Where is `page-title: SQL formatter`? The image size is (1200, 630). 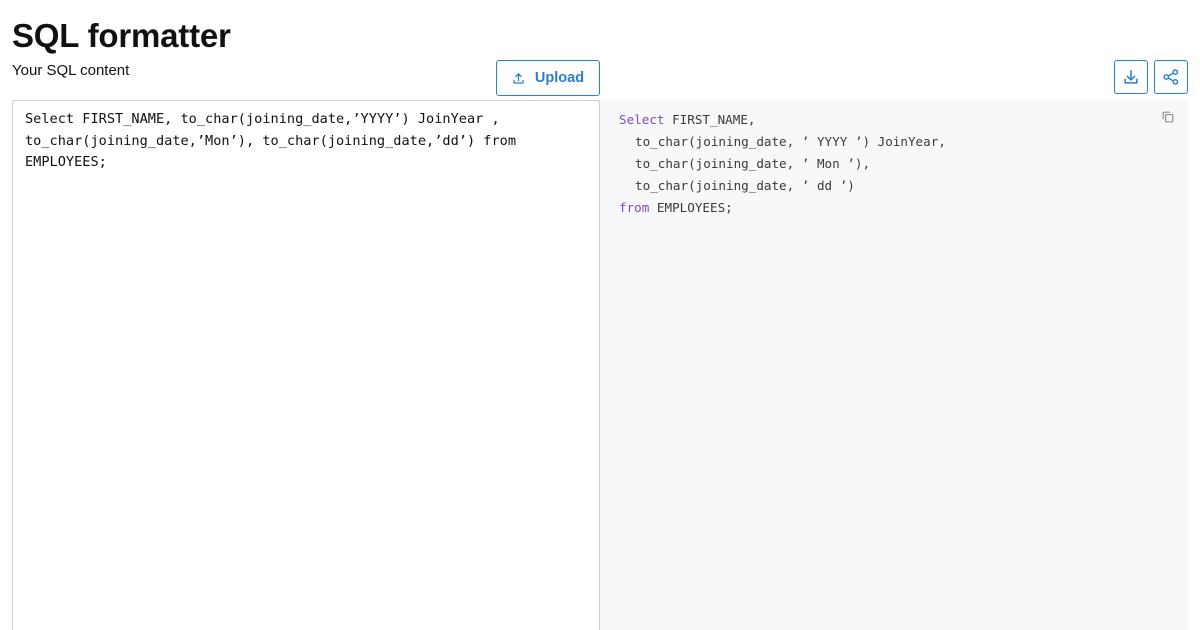
page-title: SQL formatter is located at coordinates (121, 35).